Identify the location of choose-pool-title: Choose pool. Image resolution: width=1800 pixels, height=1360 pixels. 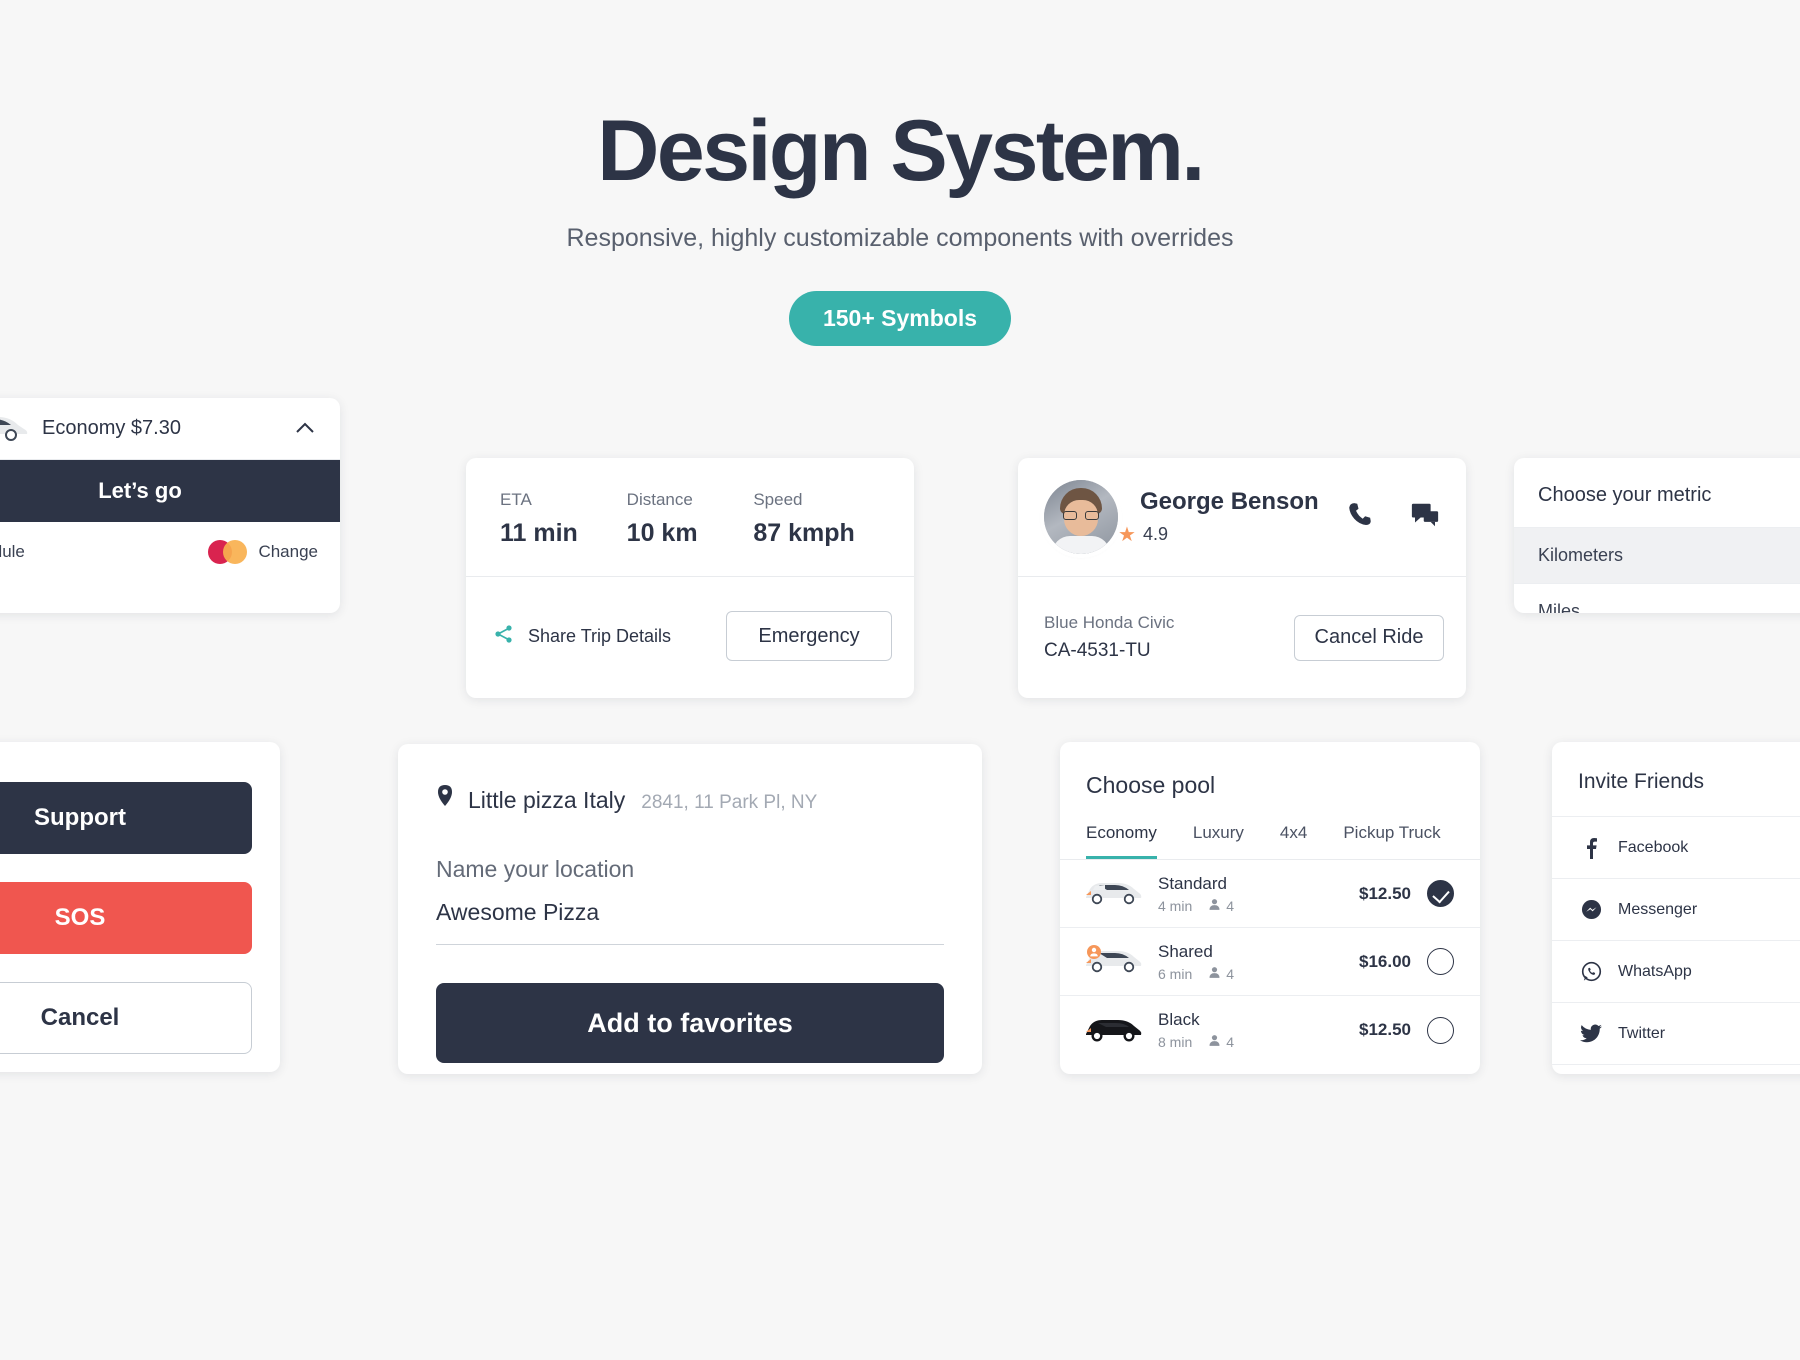
(1151, 785).